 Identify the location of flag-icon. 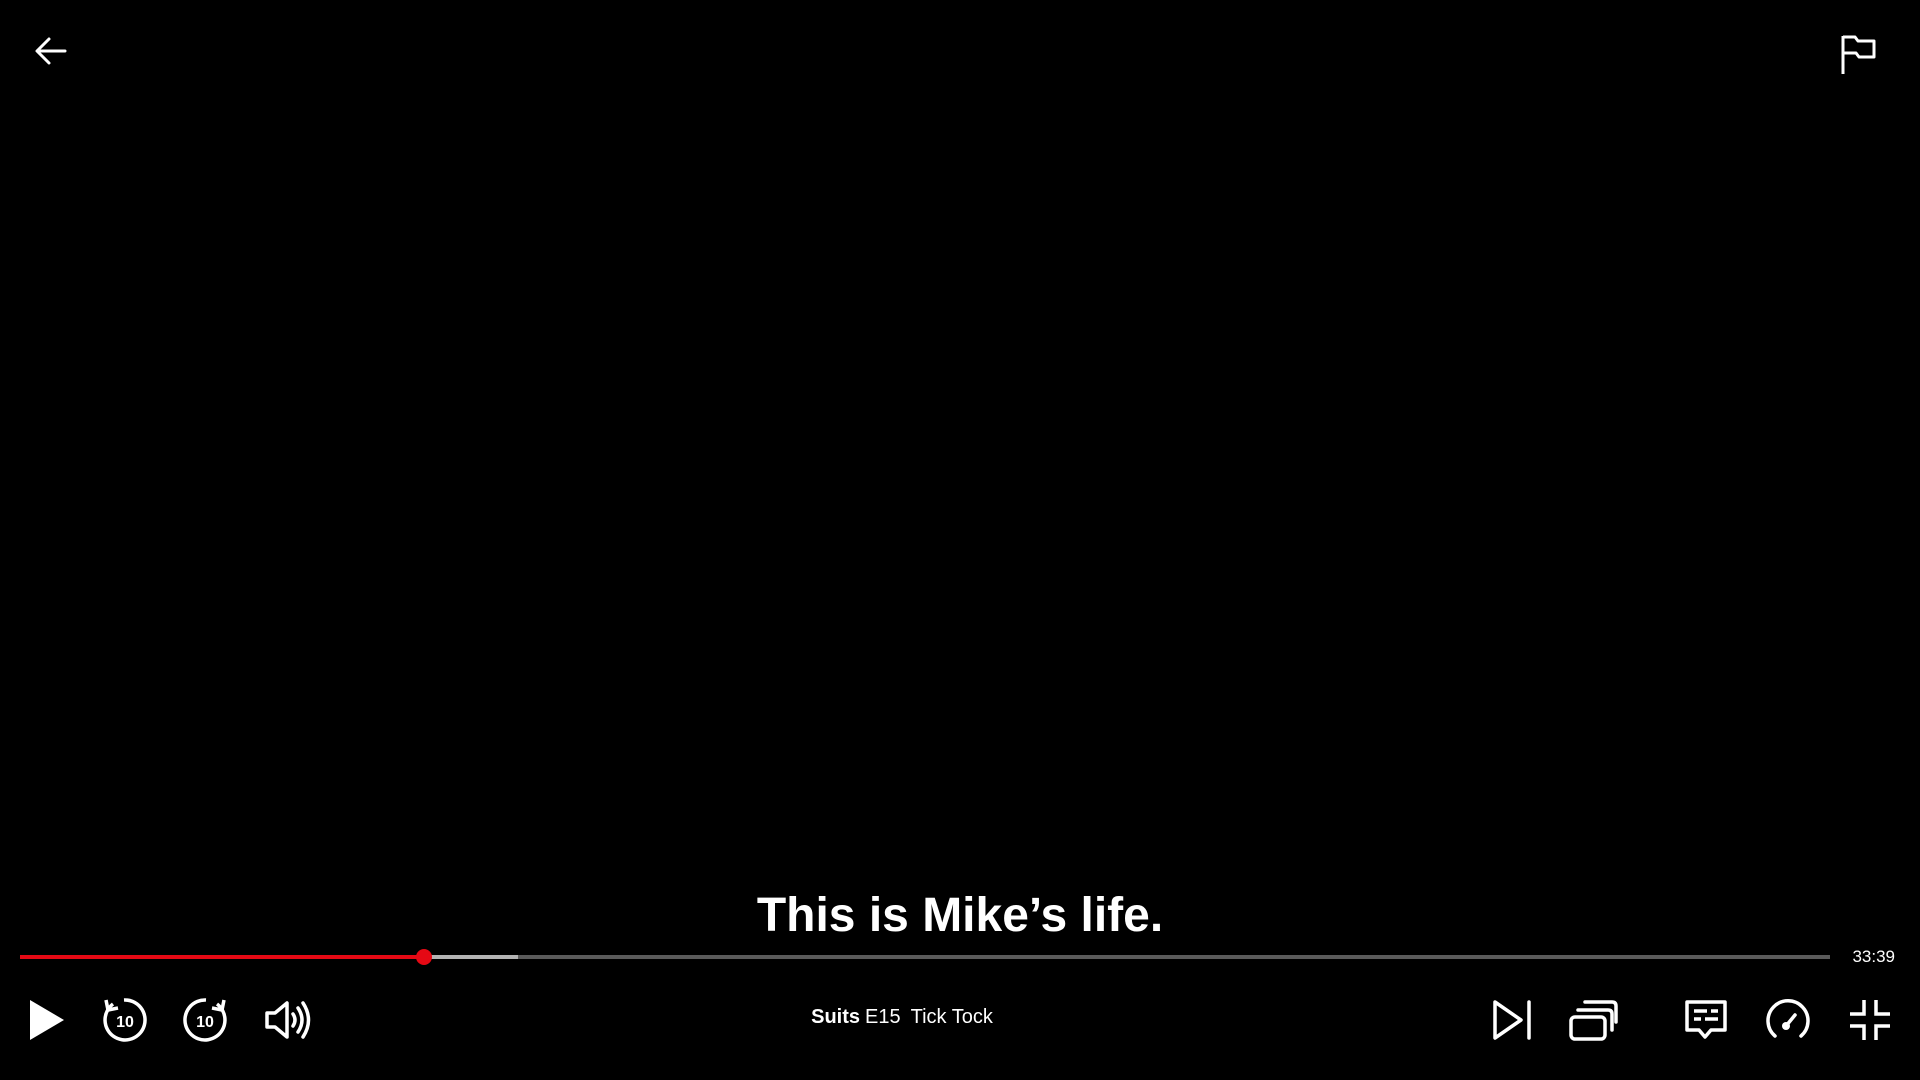
(1858, 54).